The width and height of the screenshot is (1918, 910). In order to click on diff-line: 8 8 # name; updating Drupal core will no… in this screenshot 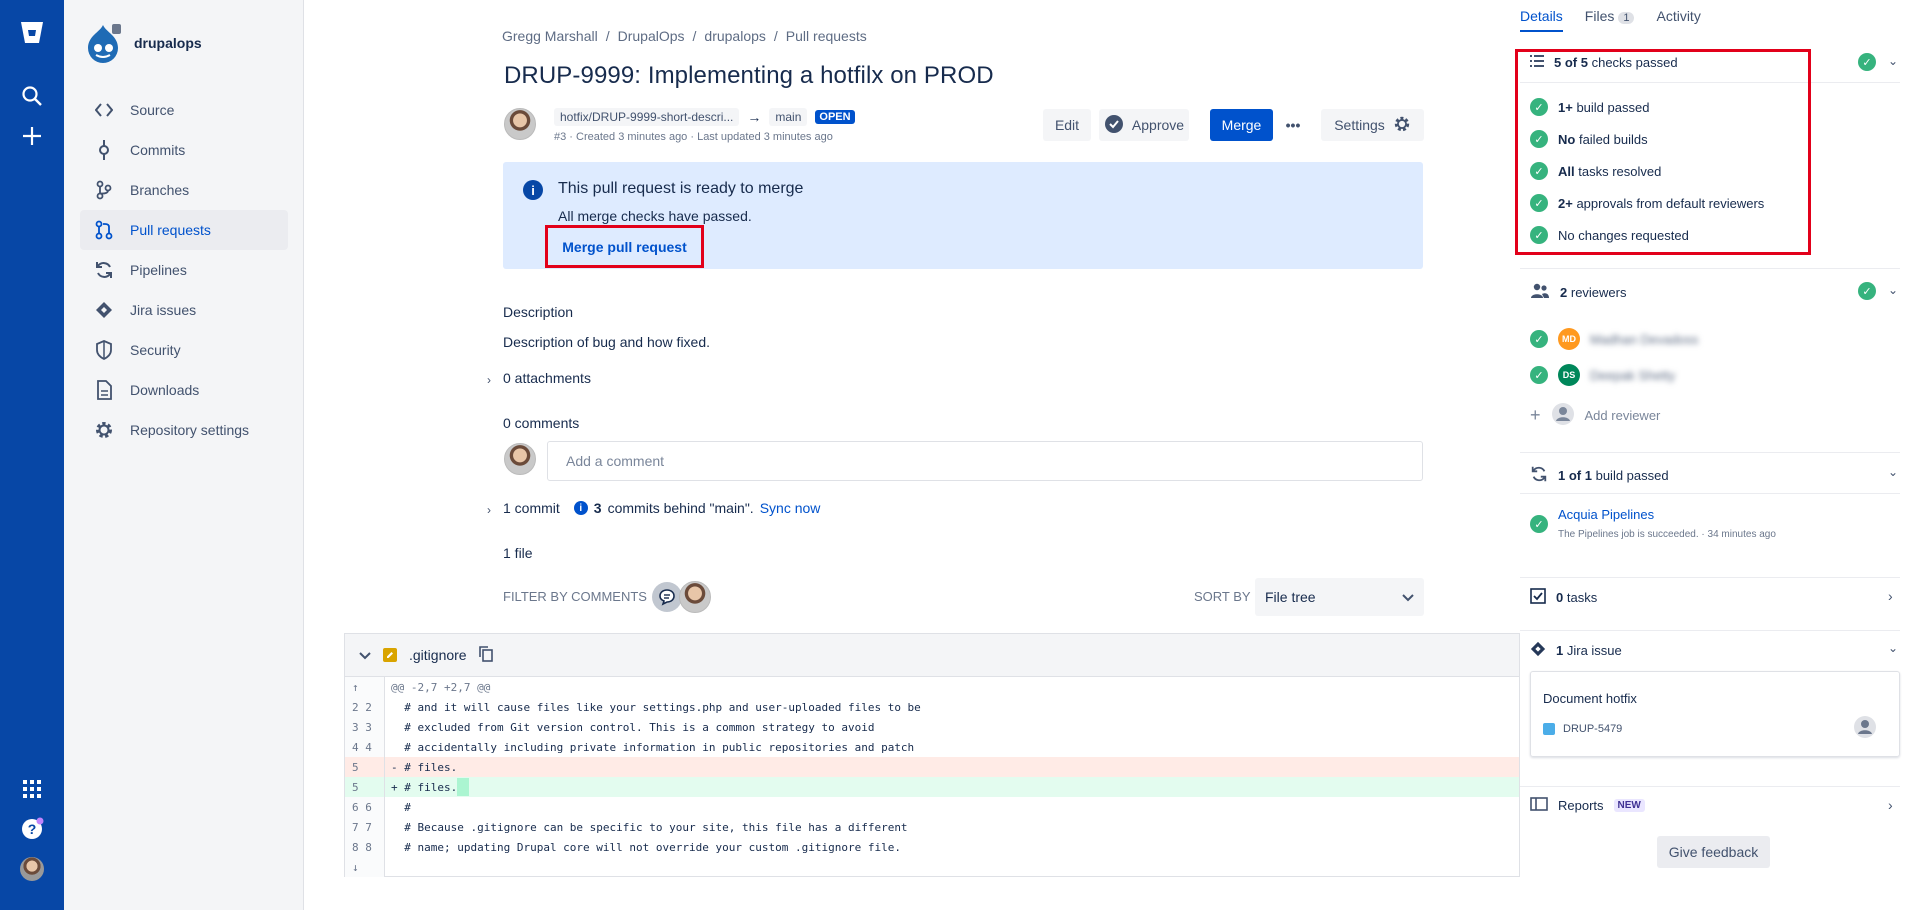, I will do `click(932, 847)`.